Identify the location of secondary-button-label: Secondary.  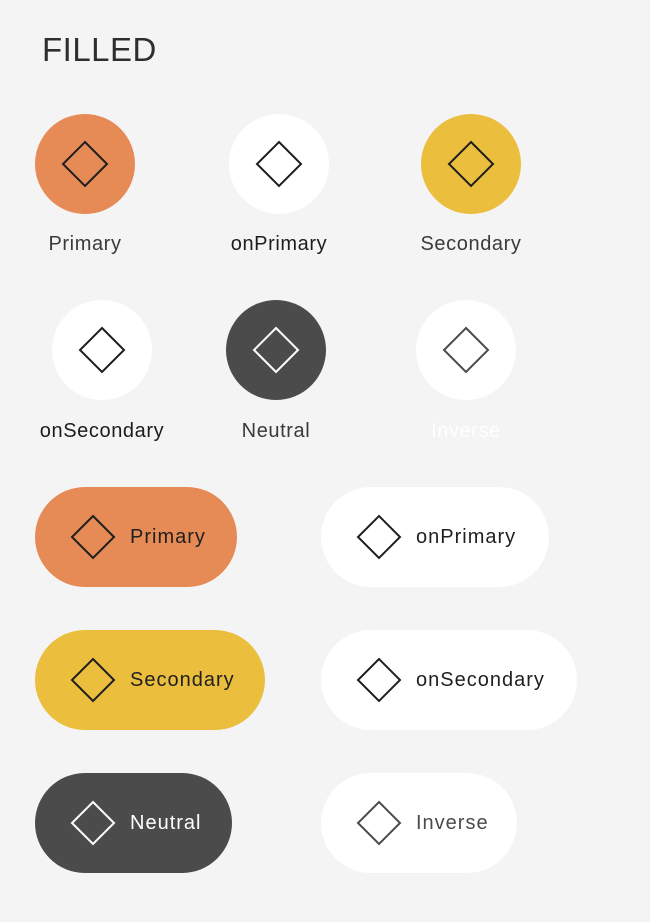
(182, 680).